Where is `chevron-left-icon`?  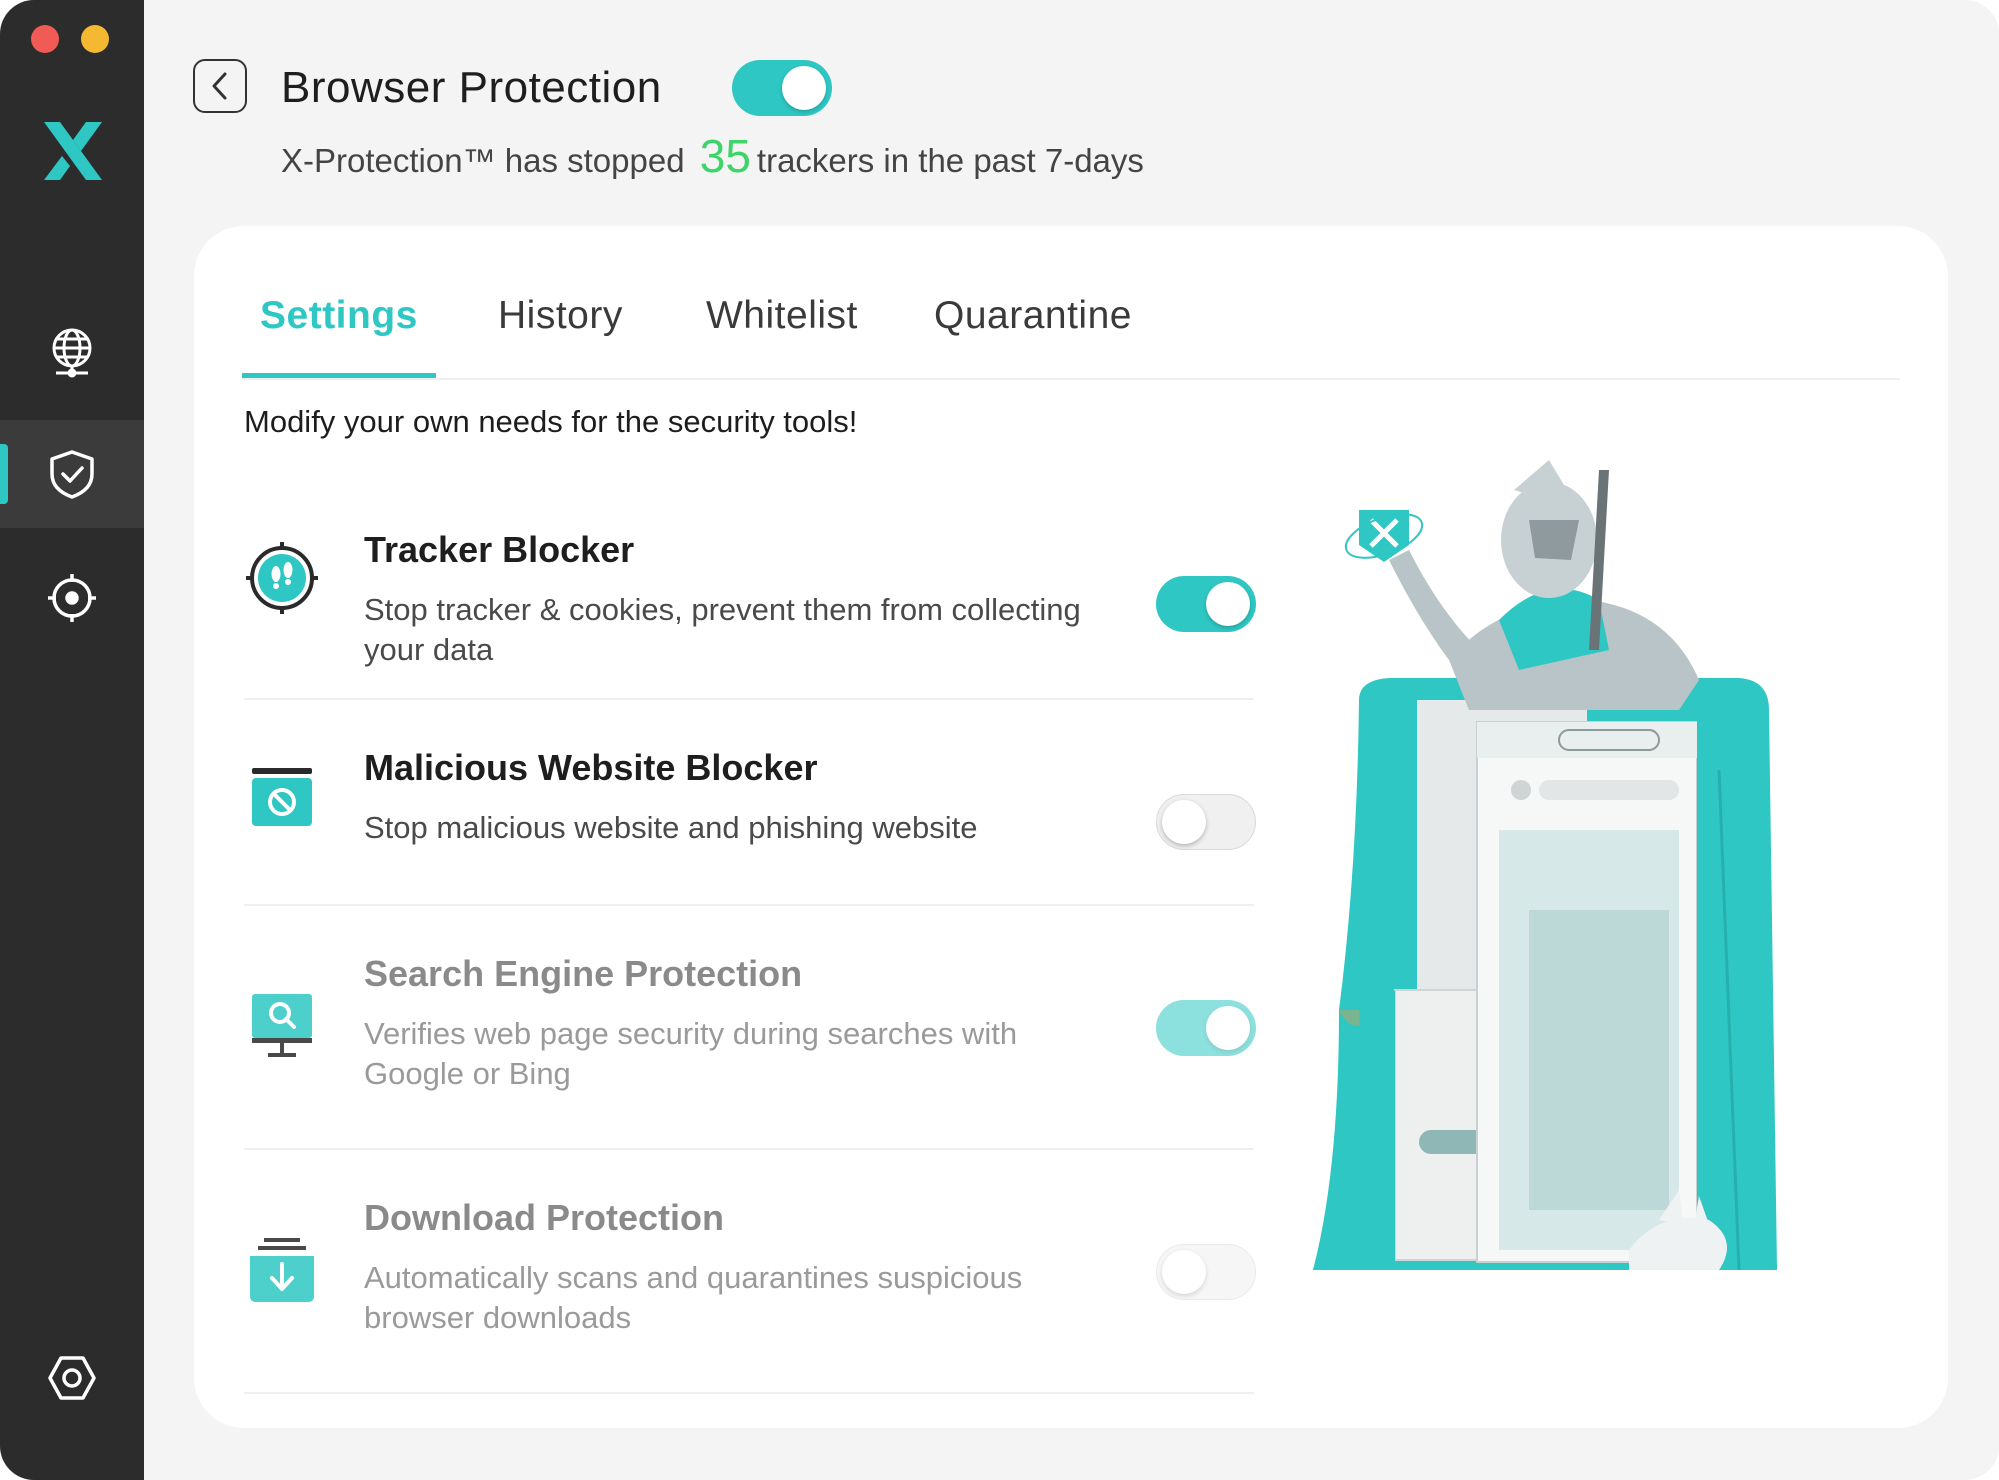
chevron-left-icon is located at coordinates (219, 86).